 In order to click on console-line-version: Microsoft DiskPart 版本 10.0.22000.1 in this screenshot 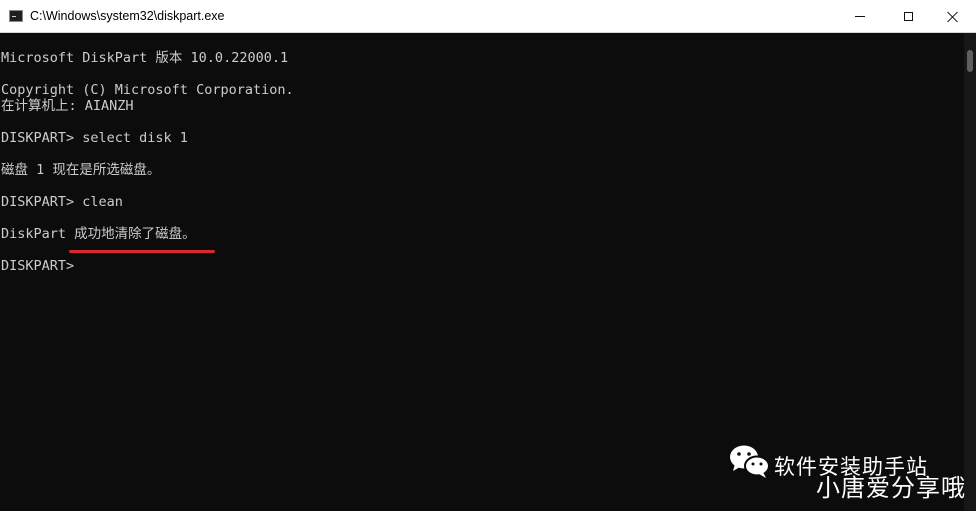, I will do `click(145, 58)`.